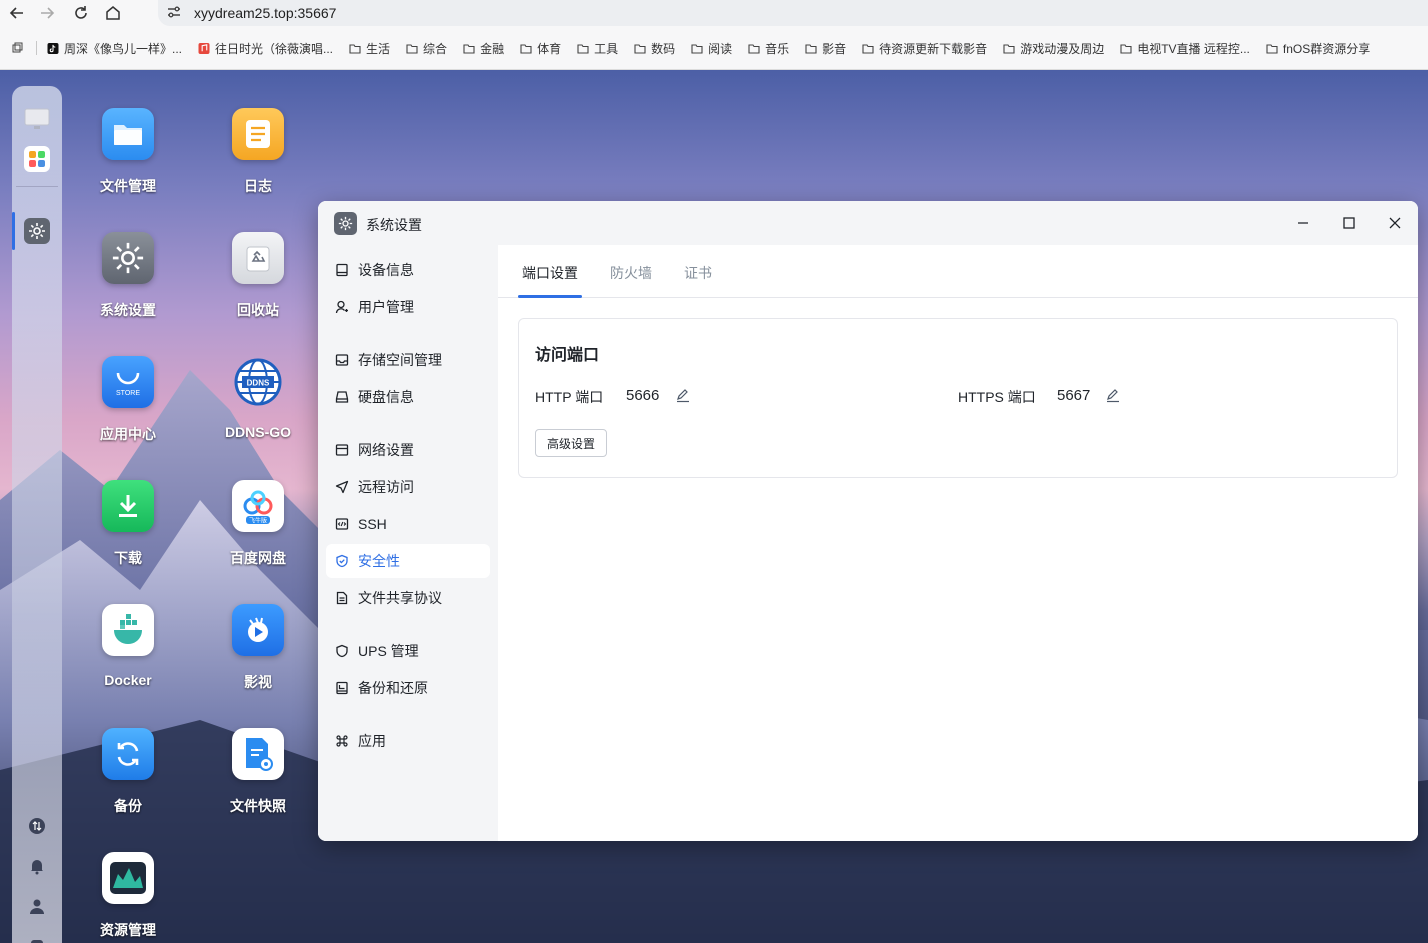  Describe the element at coordinates (569, 397) in the screenshot. I see `http-port-label: HTTP 端口` at that location.